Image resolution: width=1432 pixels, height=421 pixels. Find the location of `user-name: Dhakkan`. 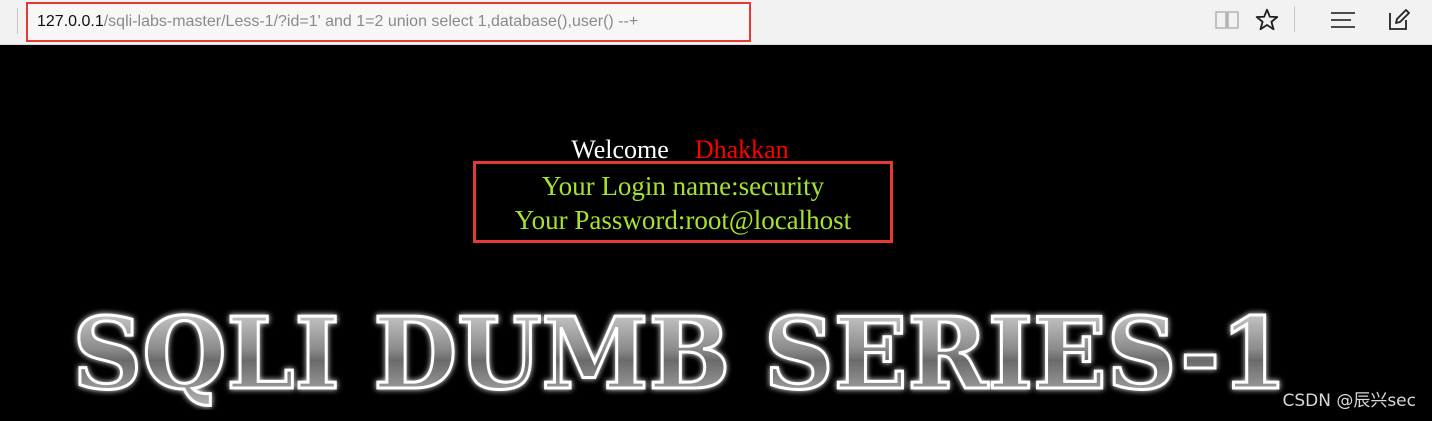

user-name: Dhakkan is located at coordinates (741, 149).